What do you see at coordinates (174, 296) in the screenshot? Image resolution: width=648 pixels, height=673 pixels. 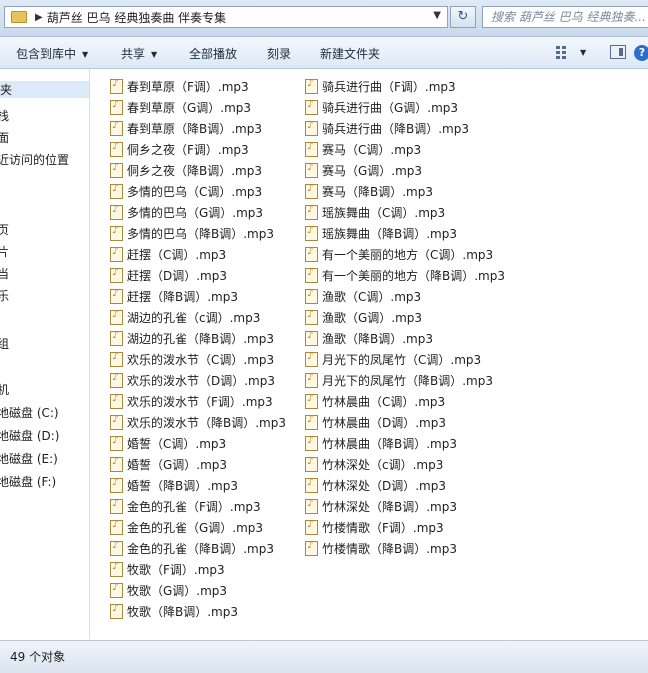 I see `list-item: 赶摆（降B调）.mp3` at bounding box center [174, 296].